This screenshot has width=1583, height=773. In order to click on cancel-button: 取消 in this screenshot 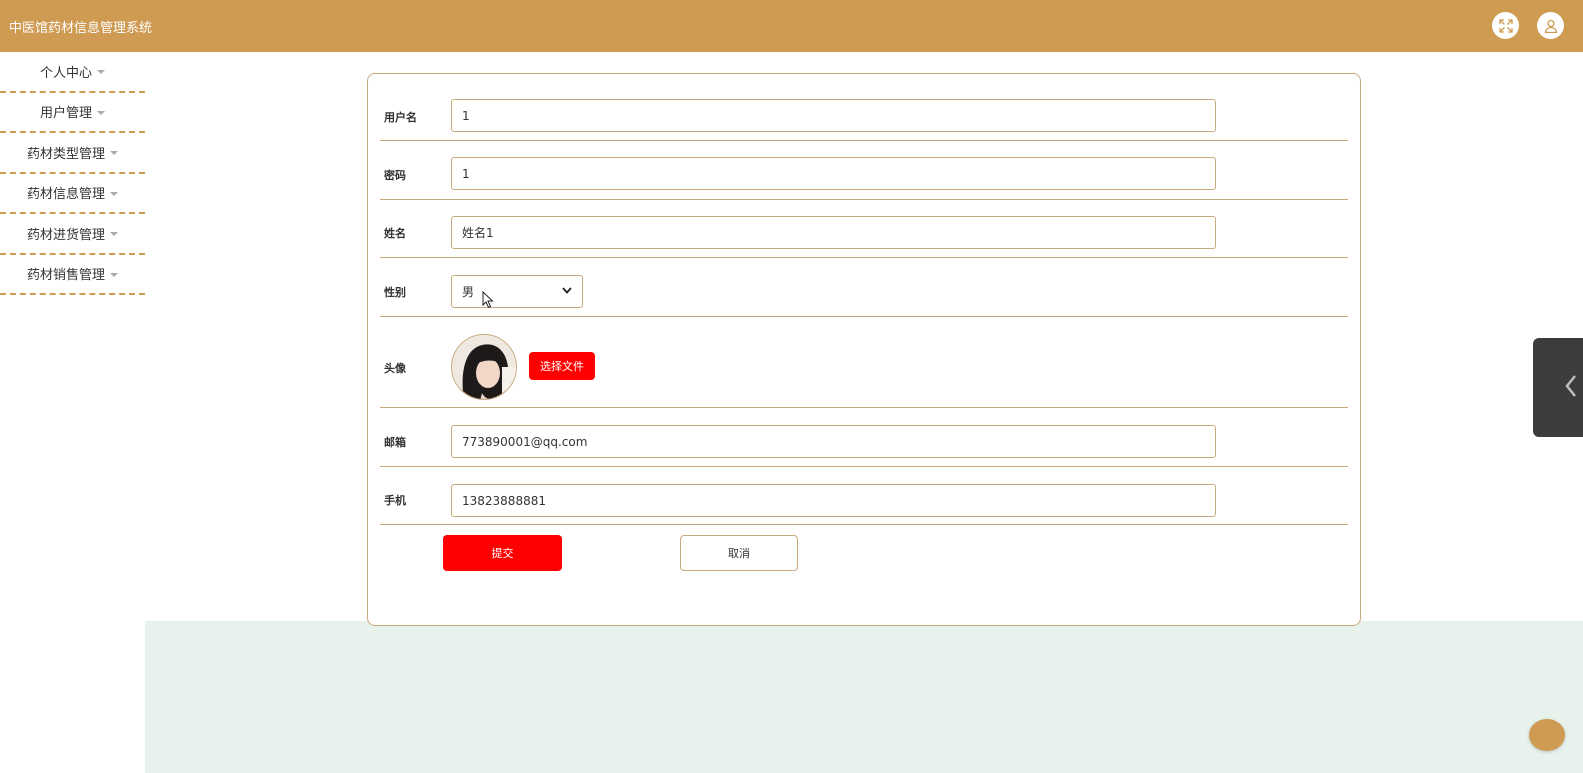, I will do `click(739, 553)`.